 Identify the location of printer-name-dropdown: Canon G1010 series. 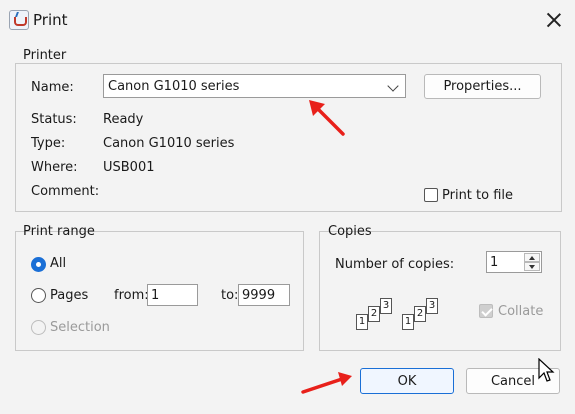
(254, 86).